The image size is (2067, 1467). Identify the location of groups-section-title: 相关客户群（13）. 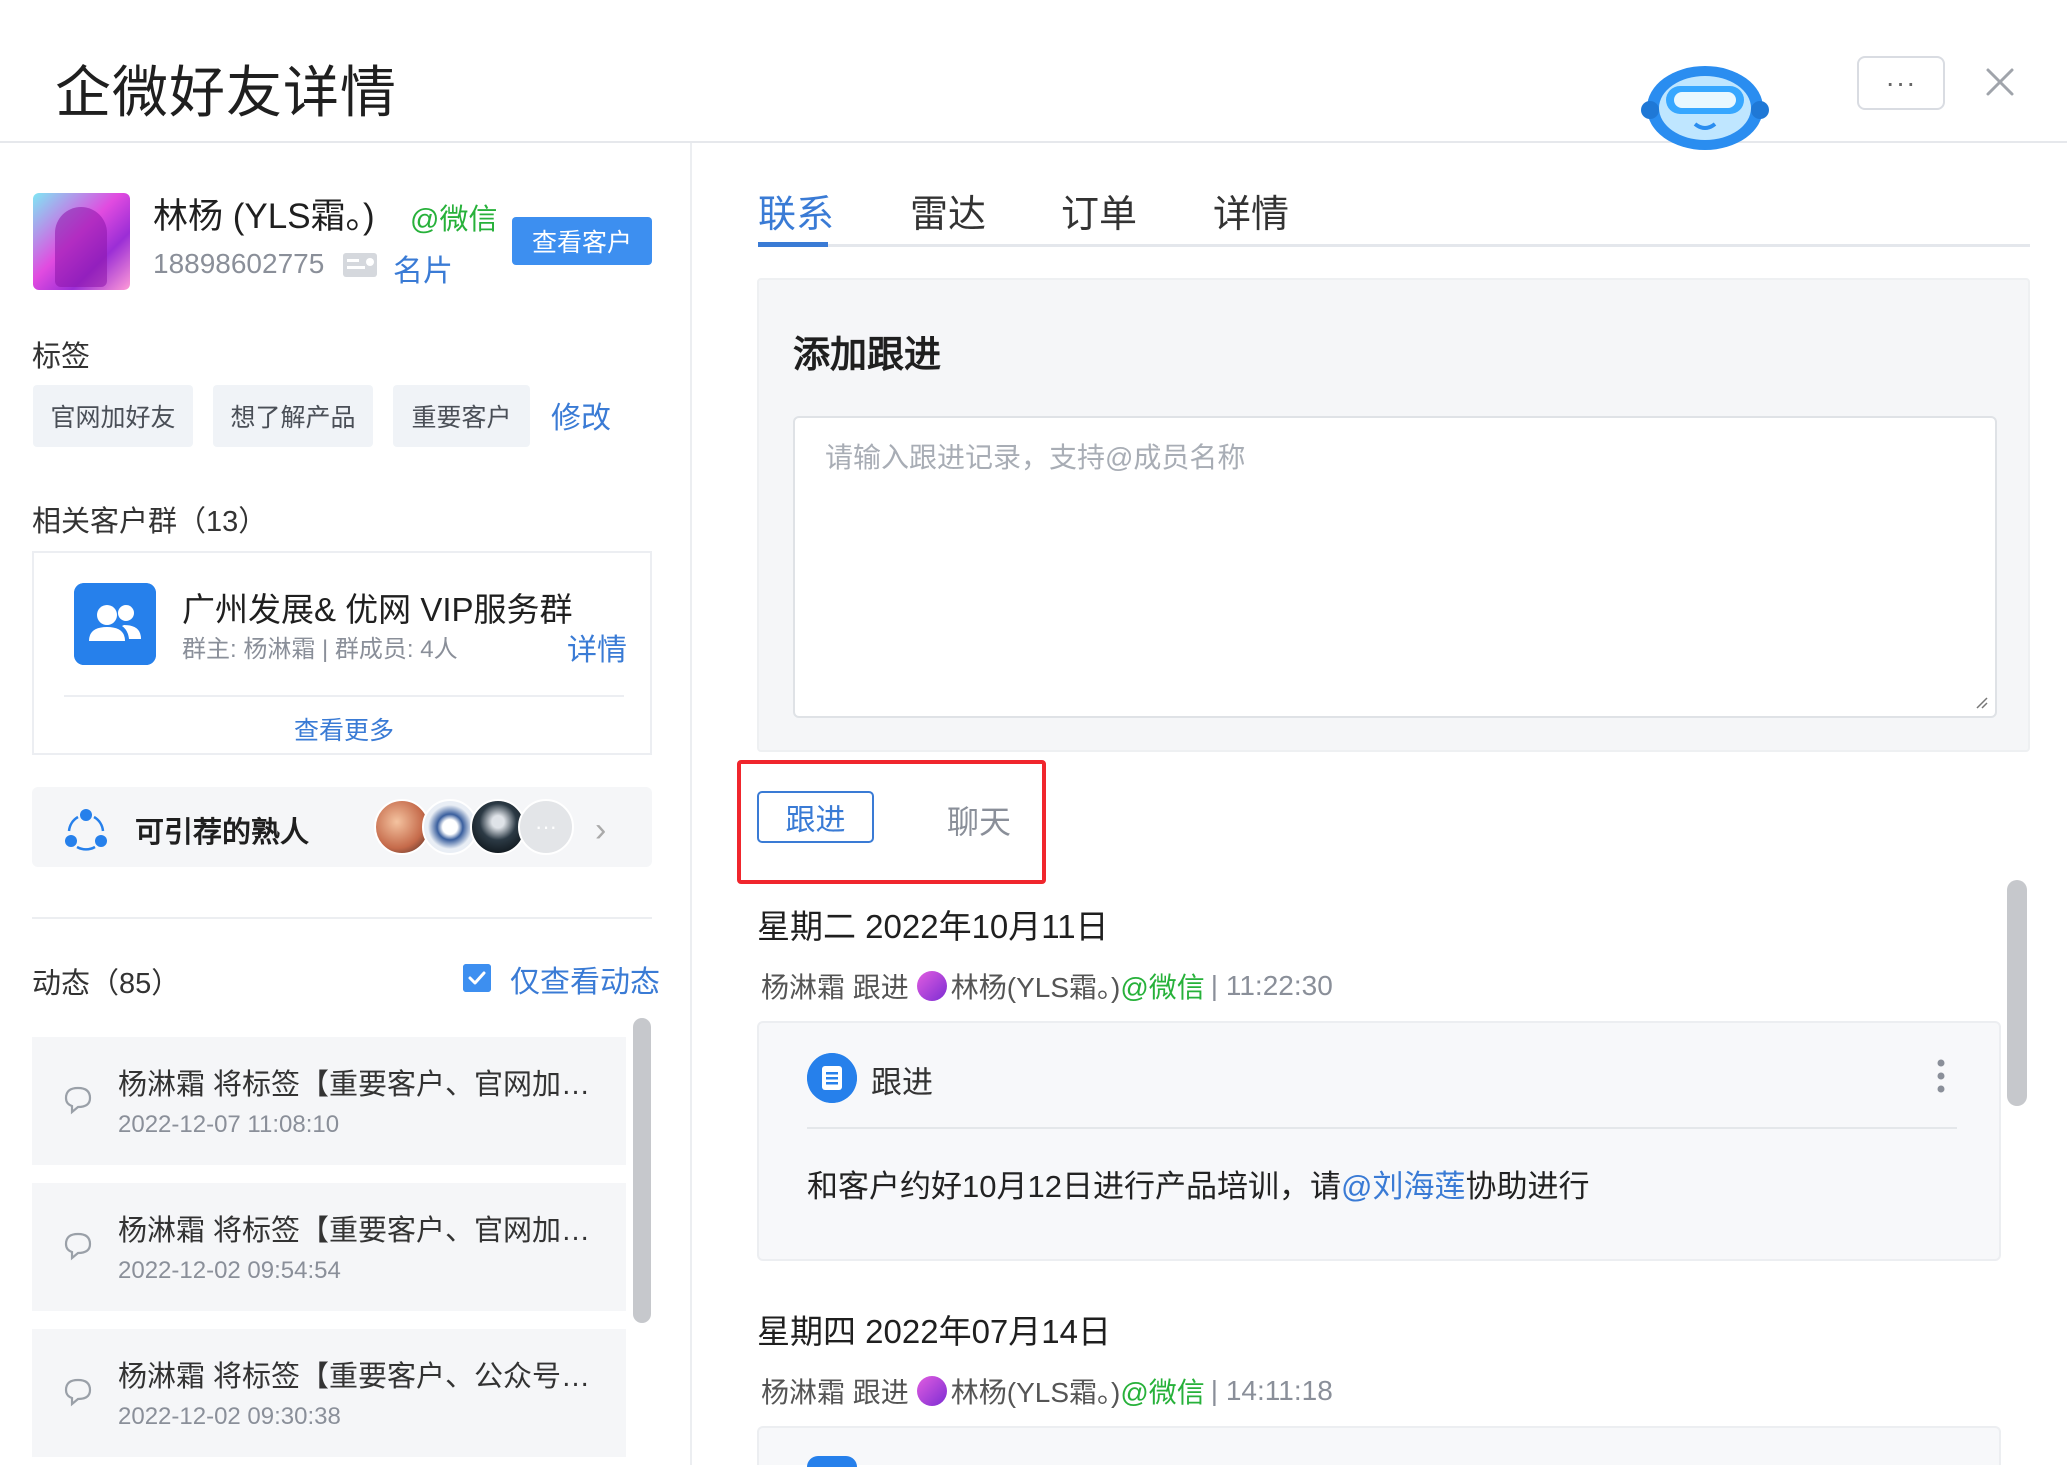
(150, 522).